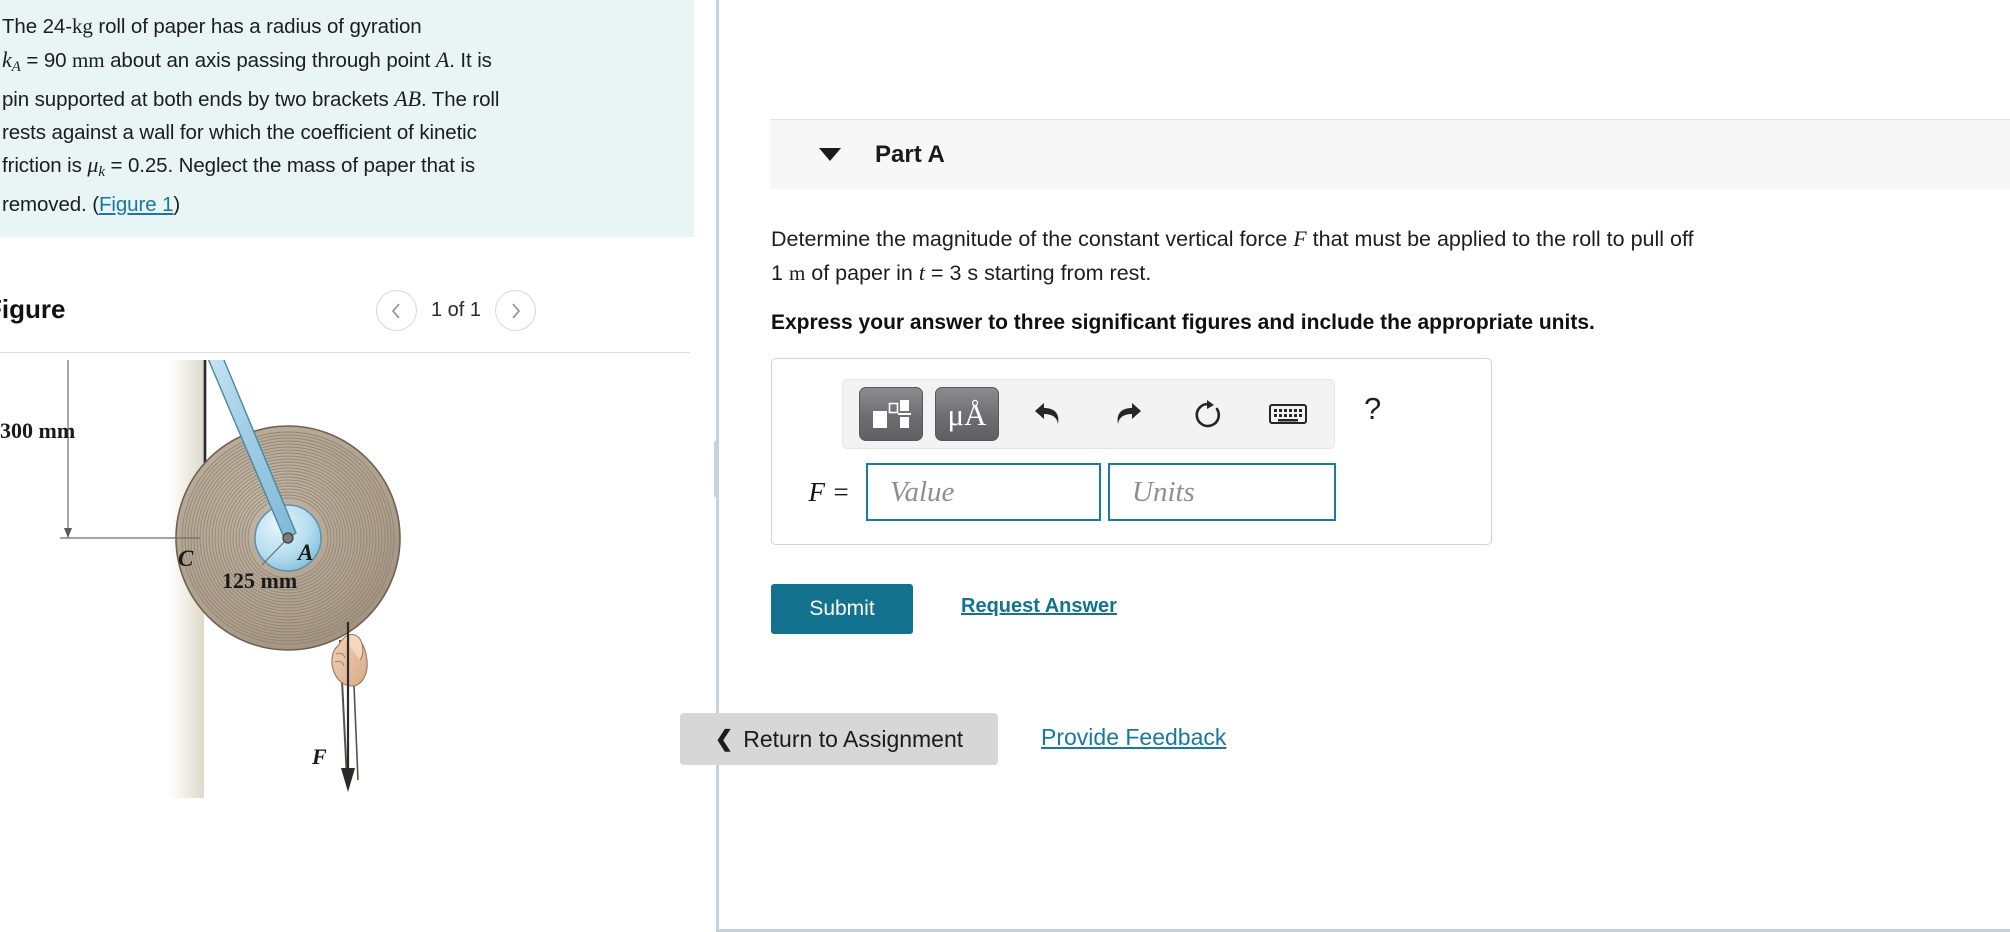  I want to click on label-125mm: 125 mm, so click(259, 580).